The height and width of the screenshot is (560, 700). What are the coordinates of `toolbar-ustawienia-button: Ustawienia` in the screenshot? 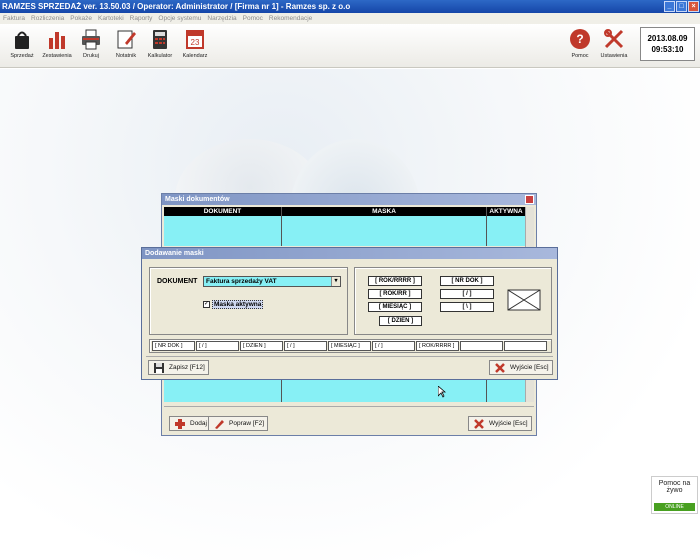 It's located at (614, 43).